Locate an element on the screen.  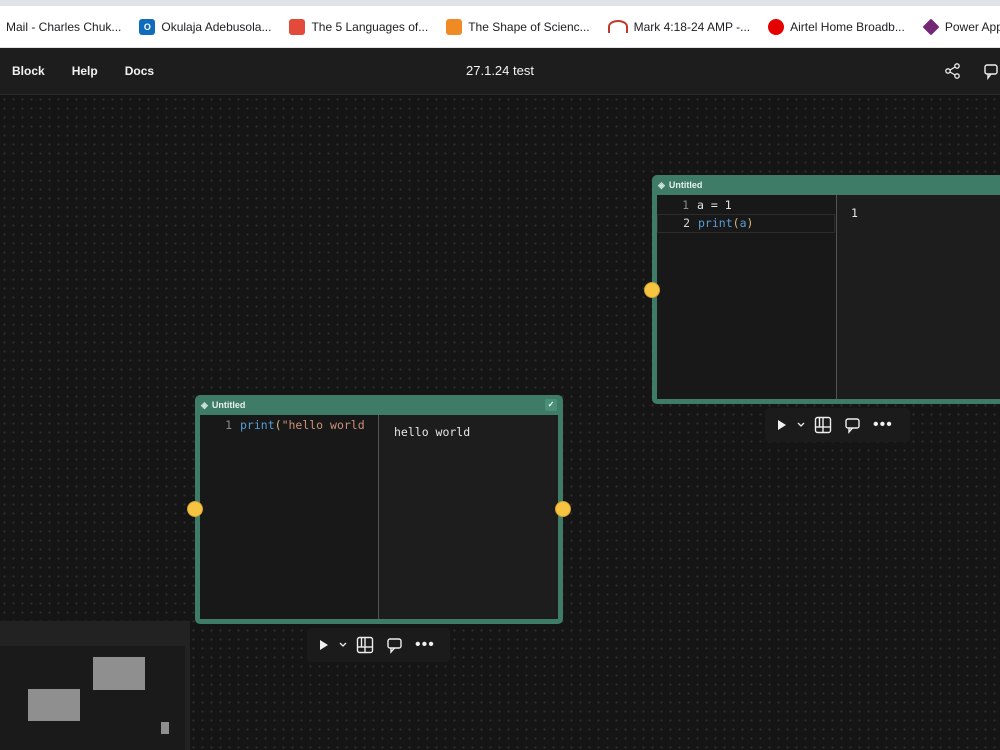
outlook-icon: O is located at coordinates (147, 26).